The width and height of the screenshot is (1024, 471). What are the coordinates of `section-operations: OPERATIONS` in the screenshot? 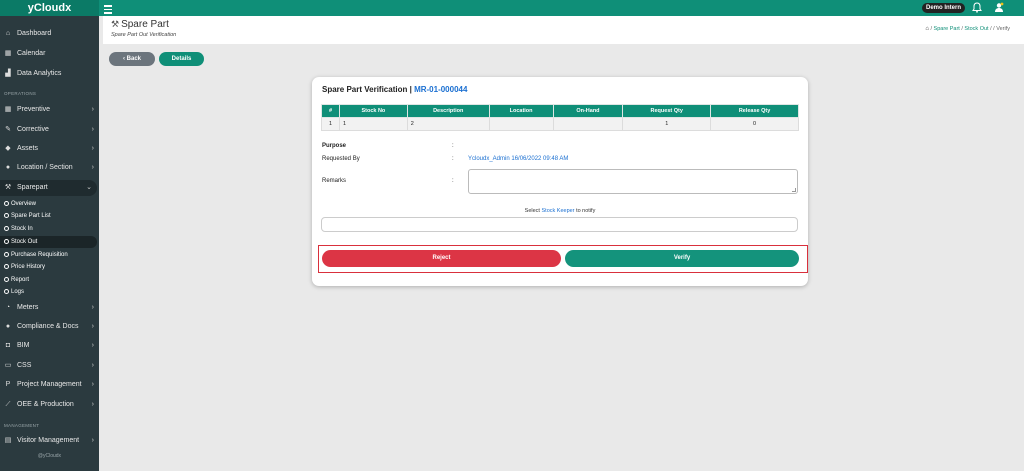 It's located at (20, 93).